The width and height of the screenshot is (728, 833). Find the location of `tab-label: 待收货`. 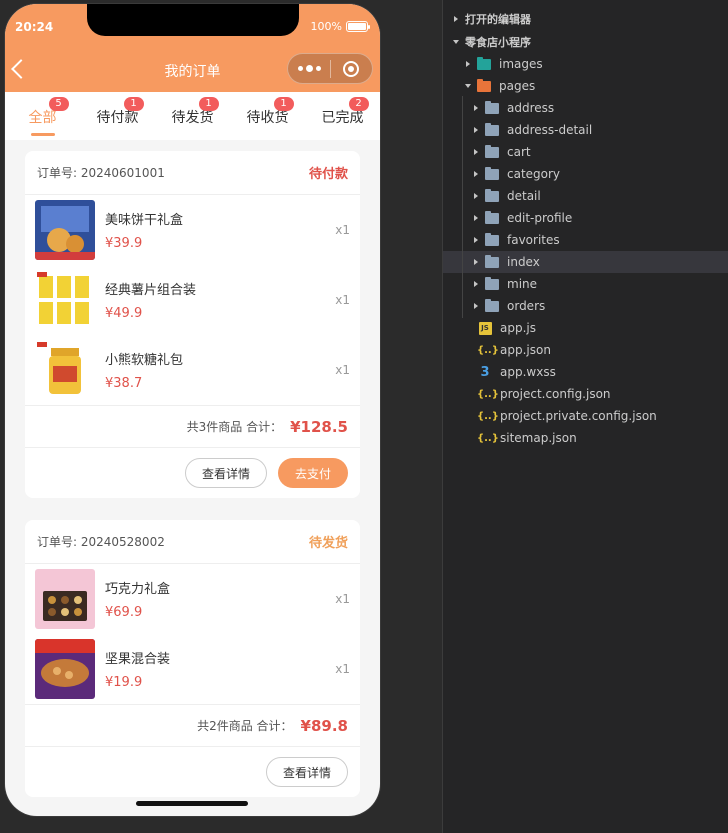

tab-label: 待收货 is located at coordinates (267, 118).